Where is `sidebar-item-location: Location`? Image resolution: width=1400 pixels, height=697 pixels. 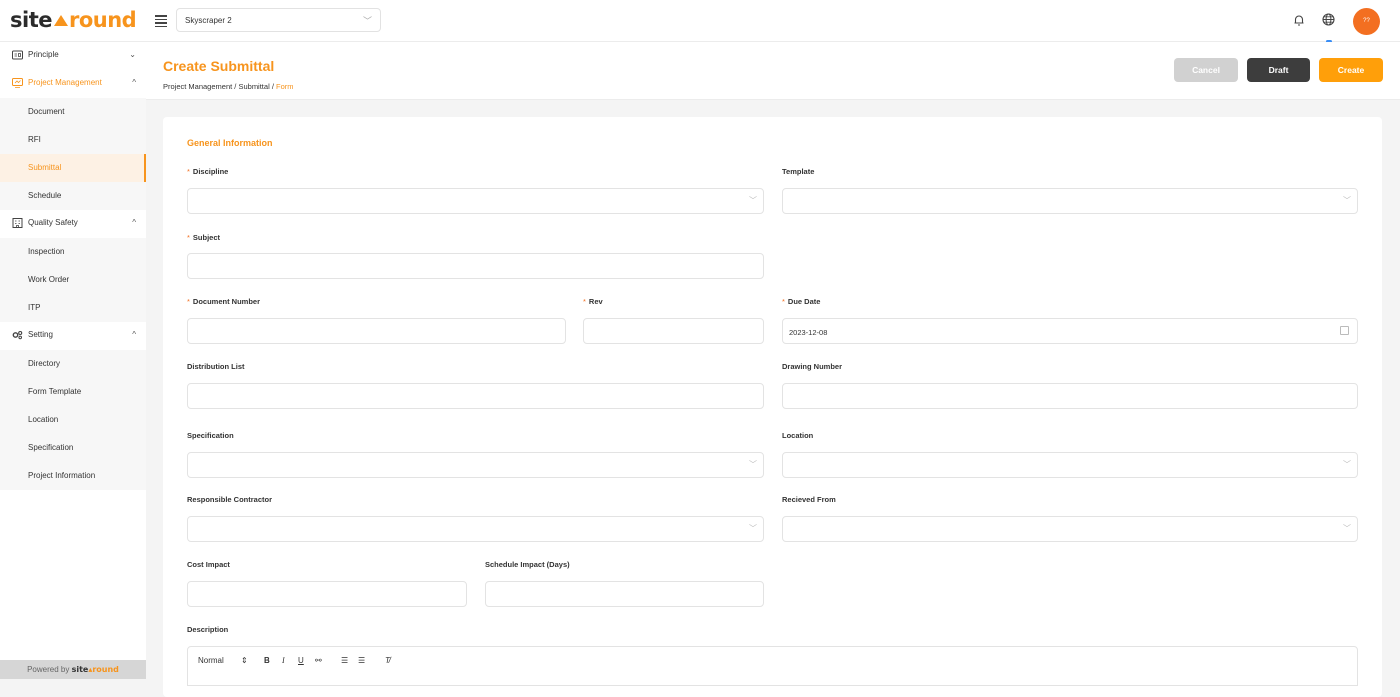 sidebar-item-location: Location is located at coordinates (73, 420).